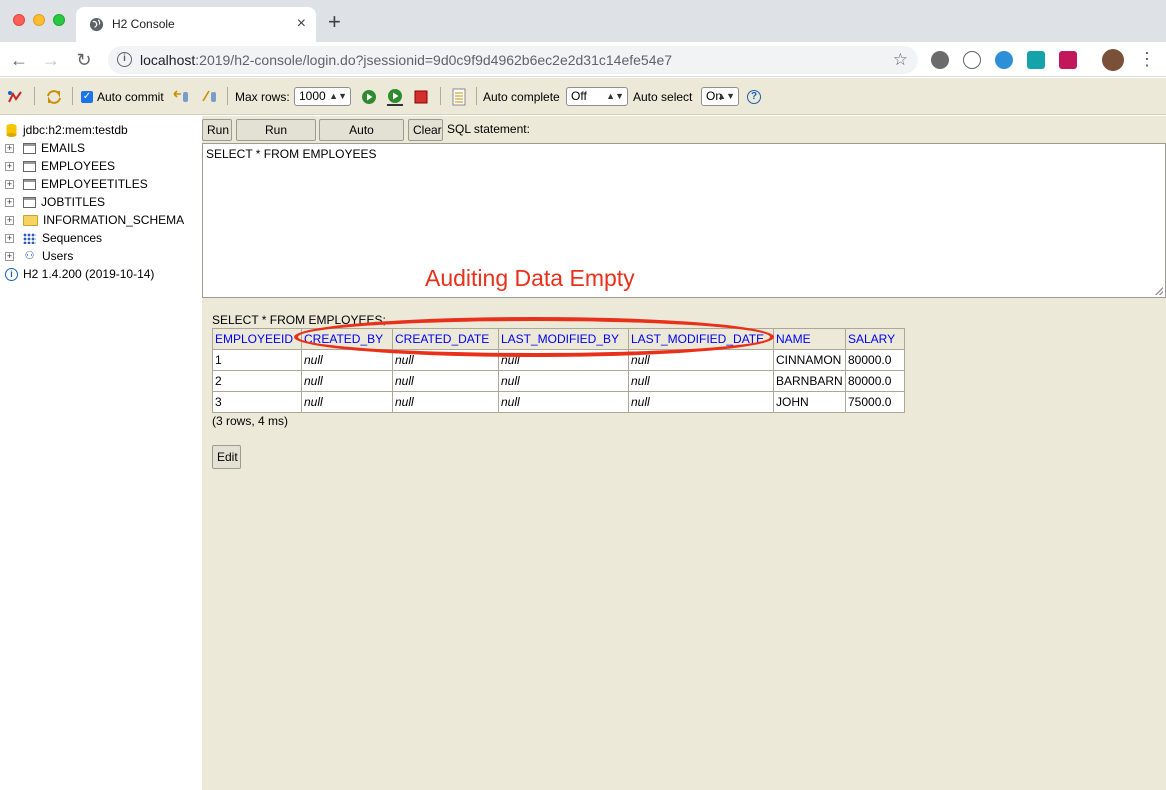  What do you see at coordinates (257, 360) in the screenshot?
I see `table-cell: 1` at bounding box center [257, 360].